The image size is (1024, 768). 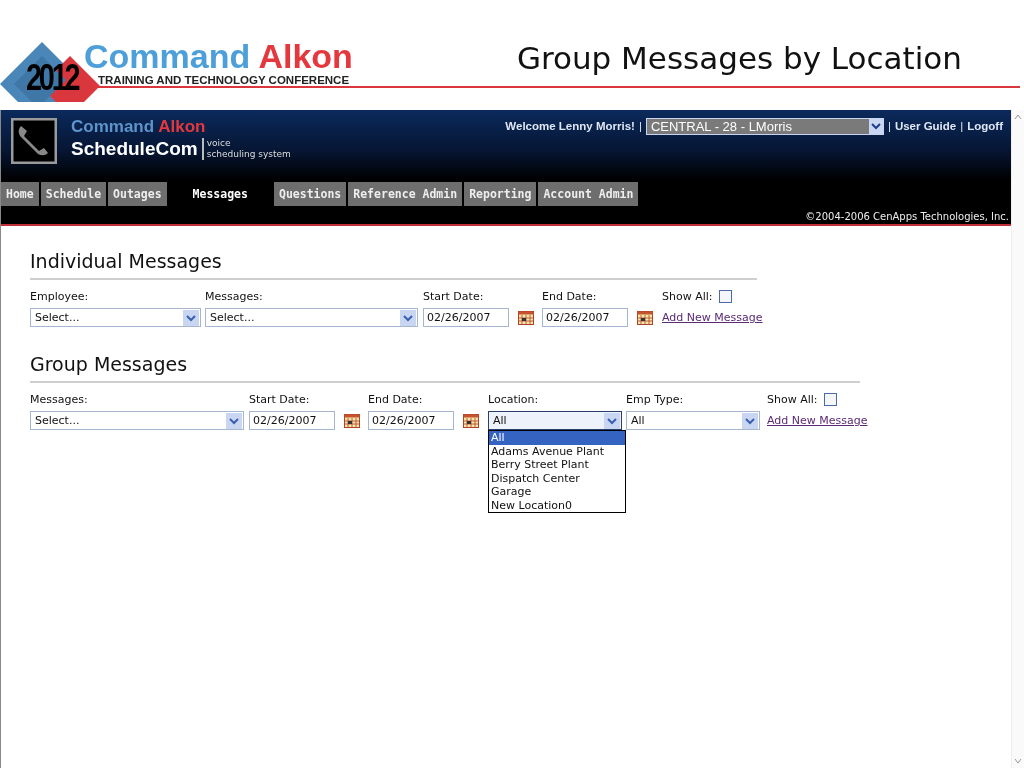 I want to click on product-tagline: scheduling system, so click(x=248, y=154).